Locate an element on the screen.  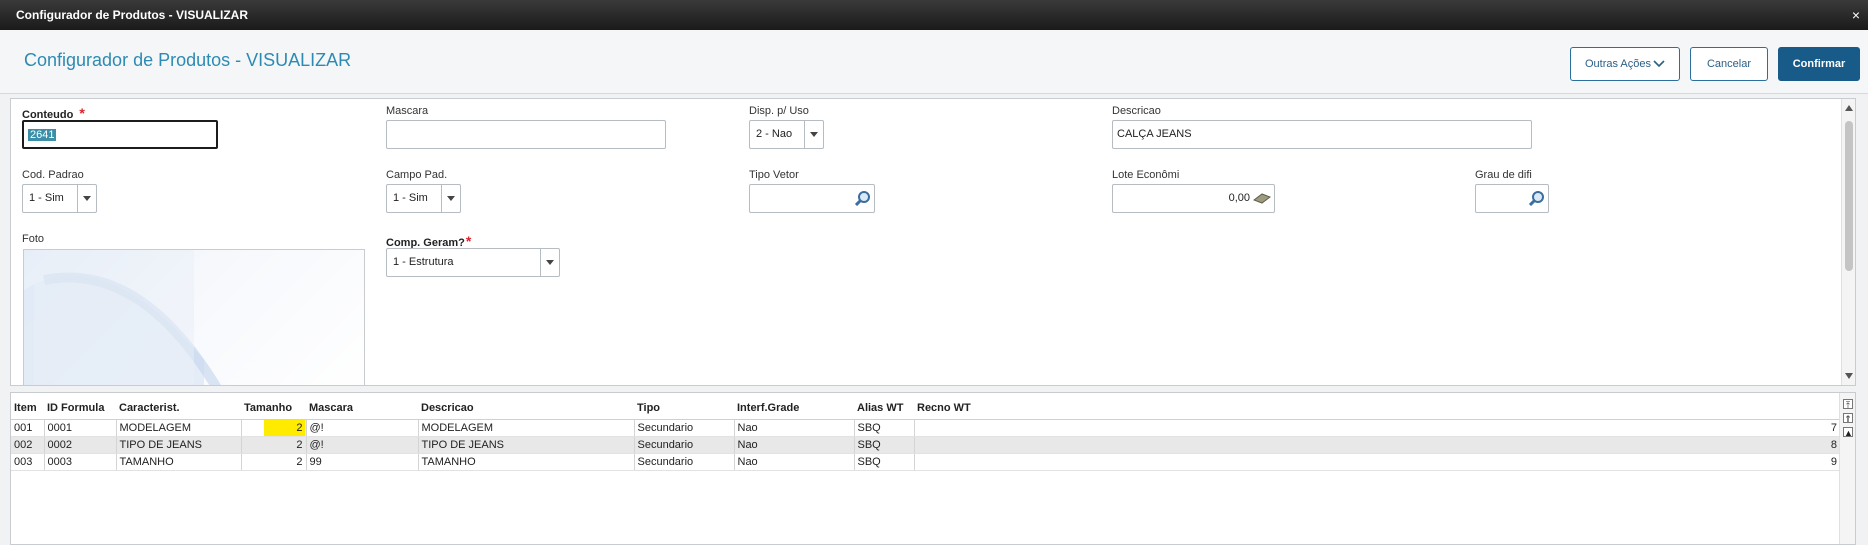
cell-descricao: TAMANHO is located at coordinates (526, 462).